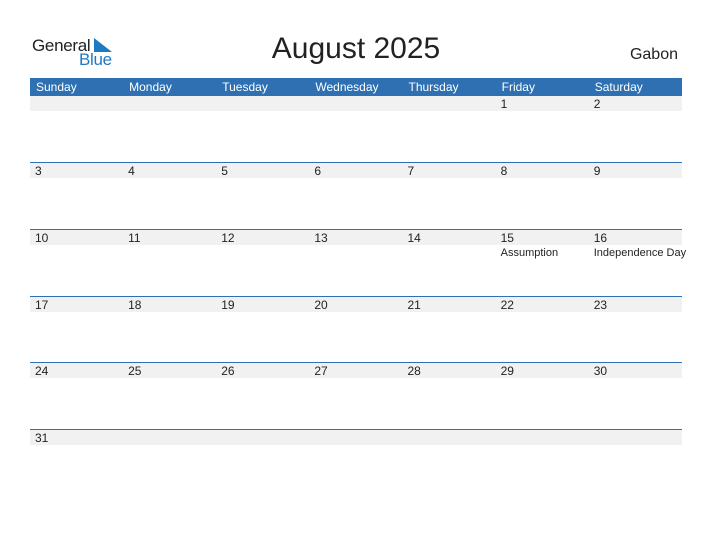 This screenshot has width=712, height=550. I want to click on day-cell: 31, so click(77, 463).